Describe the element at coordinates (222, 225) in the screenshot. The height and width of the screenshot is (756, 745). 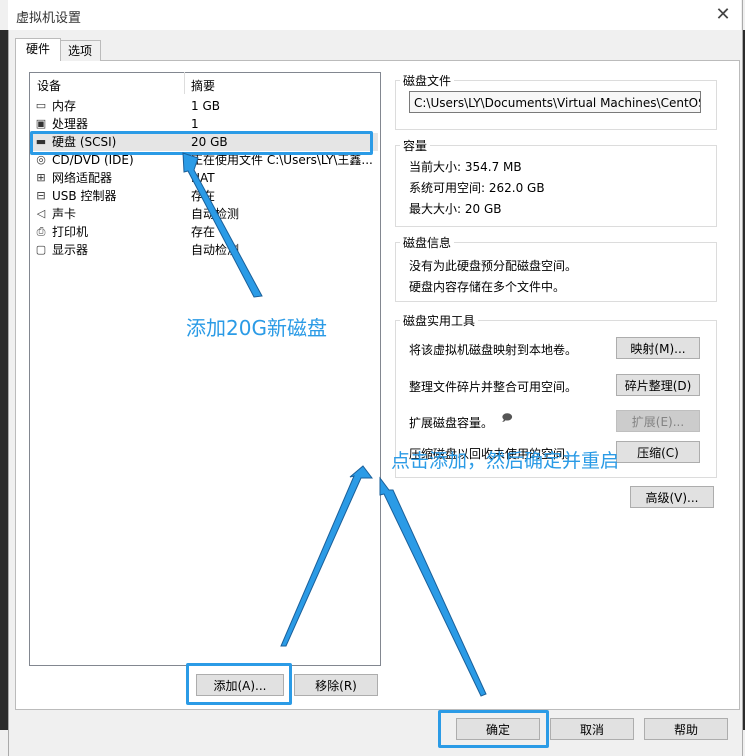
I see `arrow-to-hard-disk` at that location.